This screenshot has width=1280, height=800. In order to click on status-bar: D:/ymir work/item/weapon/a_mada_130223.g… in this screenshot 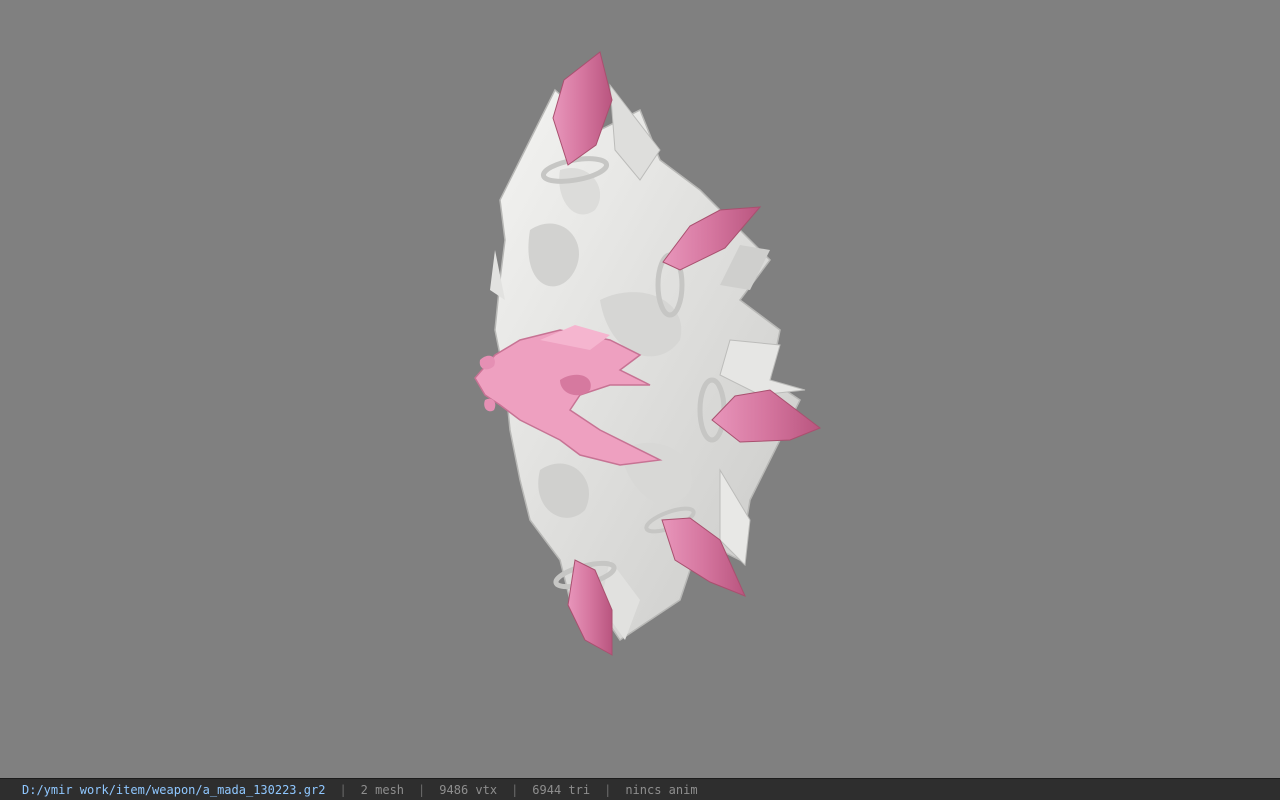, I will do `click(640, 789)`.